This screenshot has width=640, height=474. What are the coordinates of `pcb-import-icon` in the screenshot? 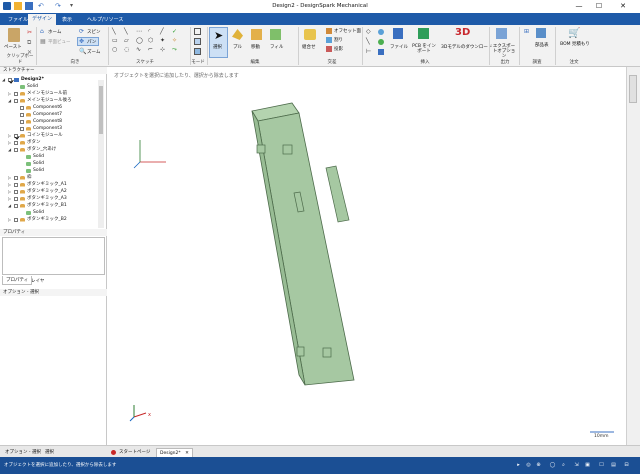 It's located at (423, 33).